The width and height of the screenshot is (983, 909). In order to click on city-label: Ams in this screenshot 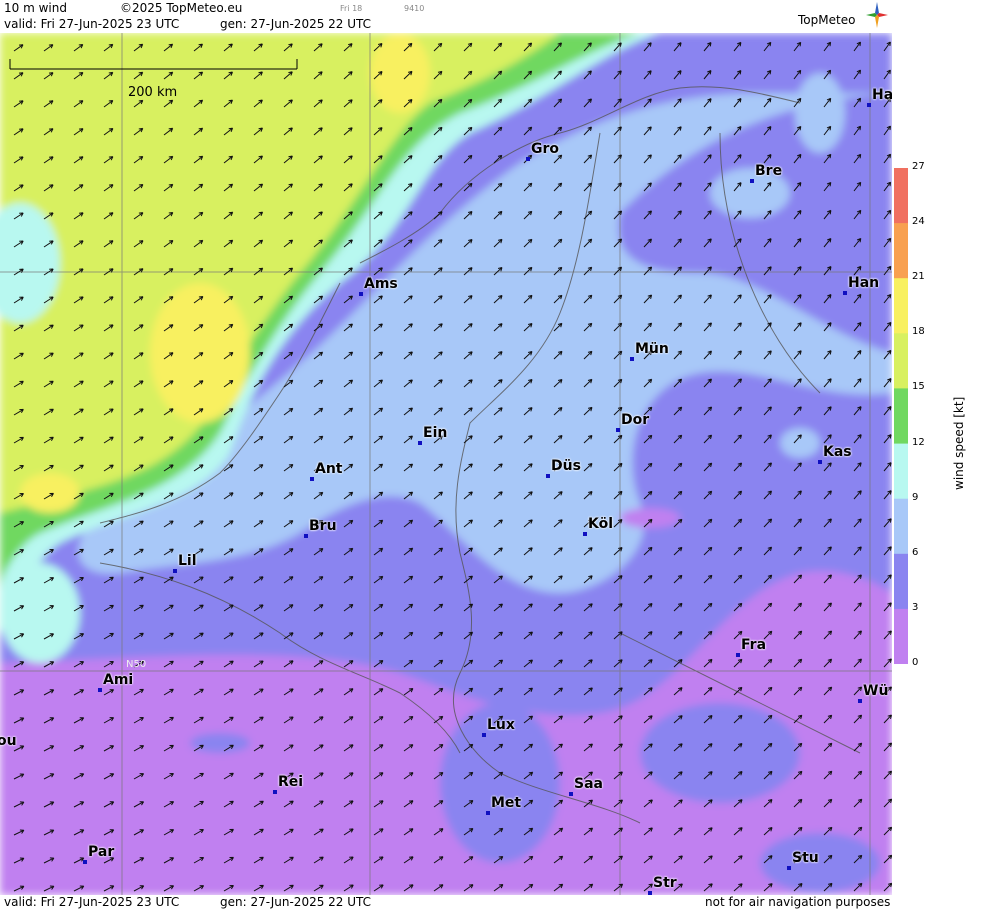, I will do `click(381, 284)`.